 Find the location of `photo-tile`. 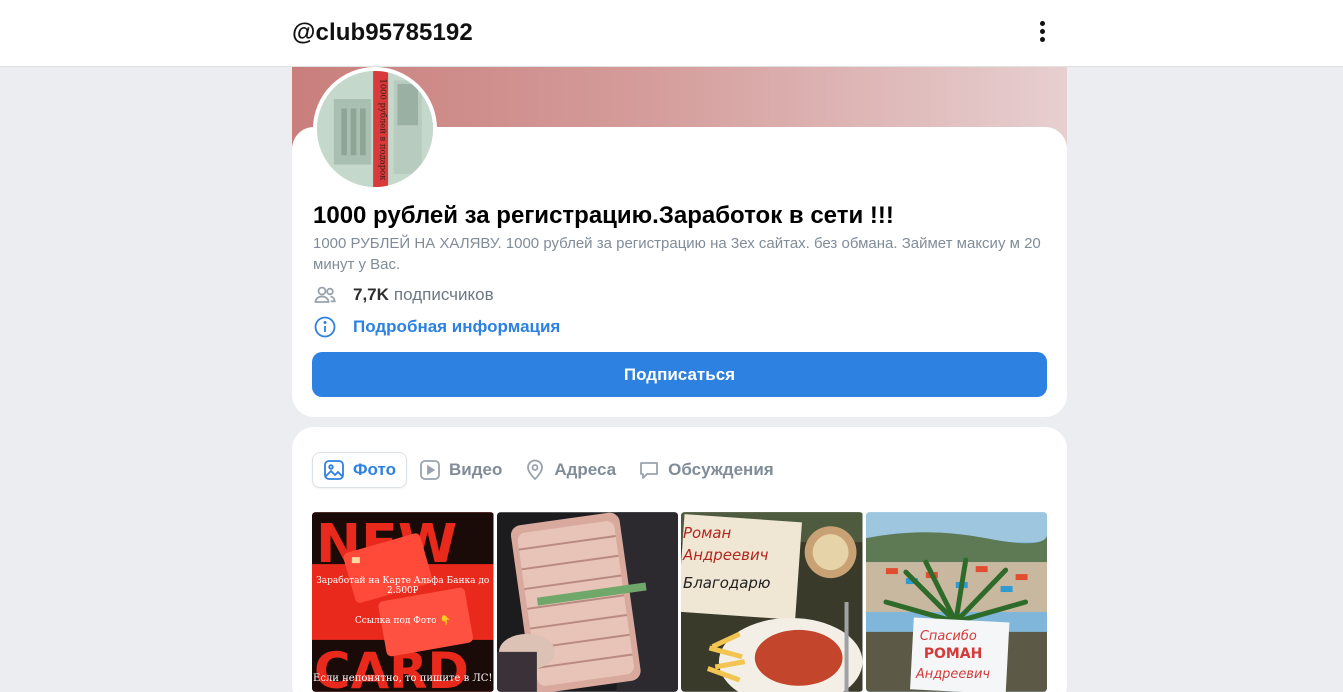

photo-tile is located at coordinates (587, 602).